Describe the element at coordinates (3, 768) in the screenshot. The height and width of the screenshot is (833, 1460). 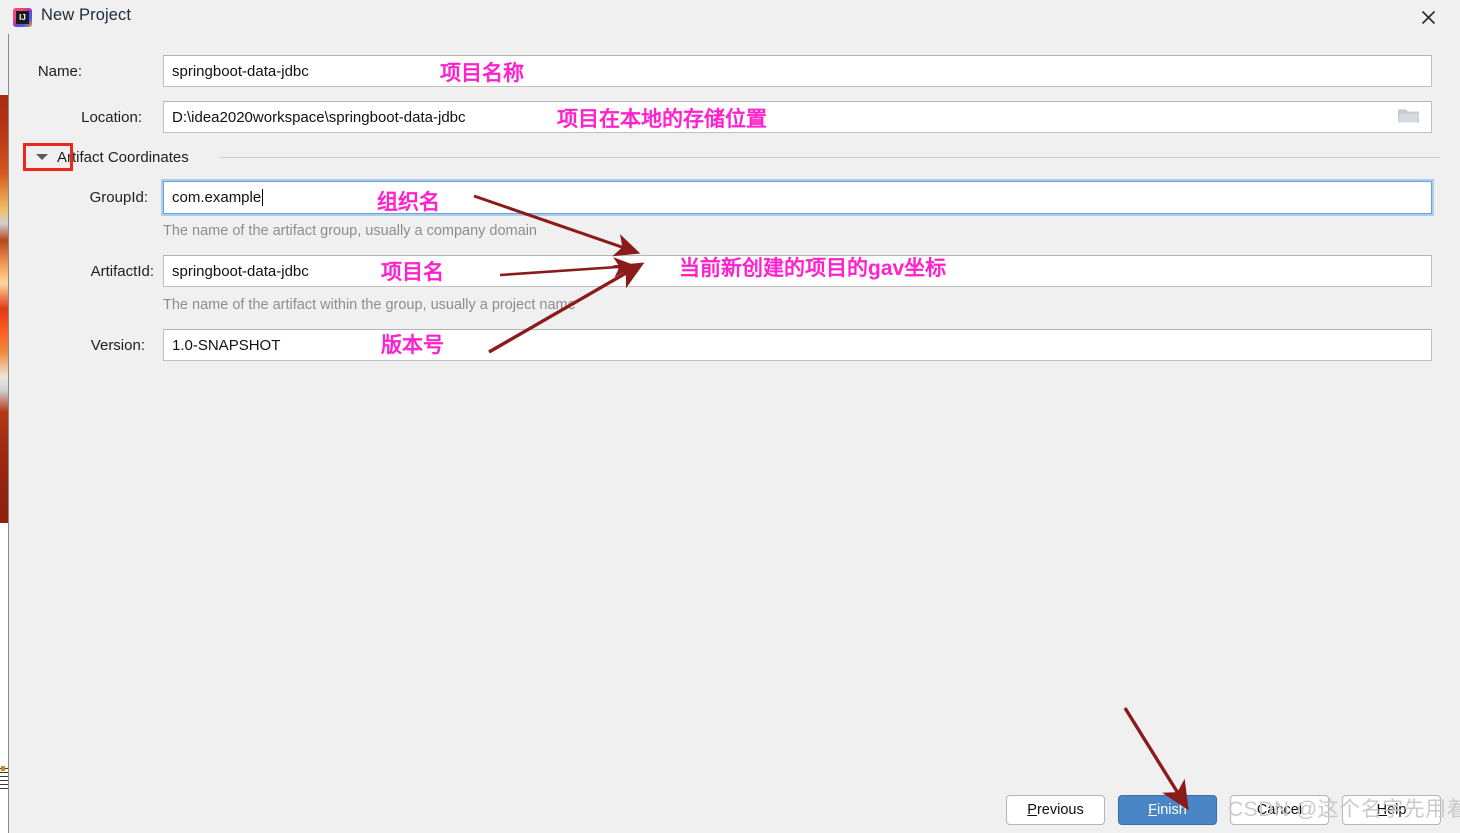
I see `background-bleed-dot` at that location.